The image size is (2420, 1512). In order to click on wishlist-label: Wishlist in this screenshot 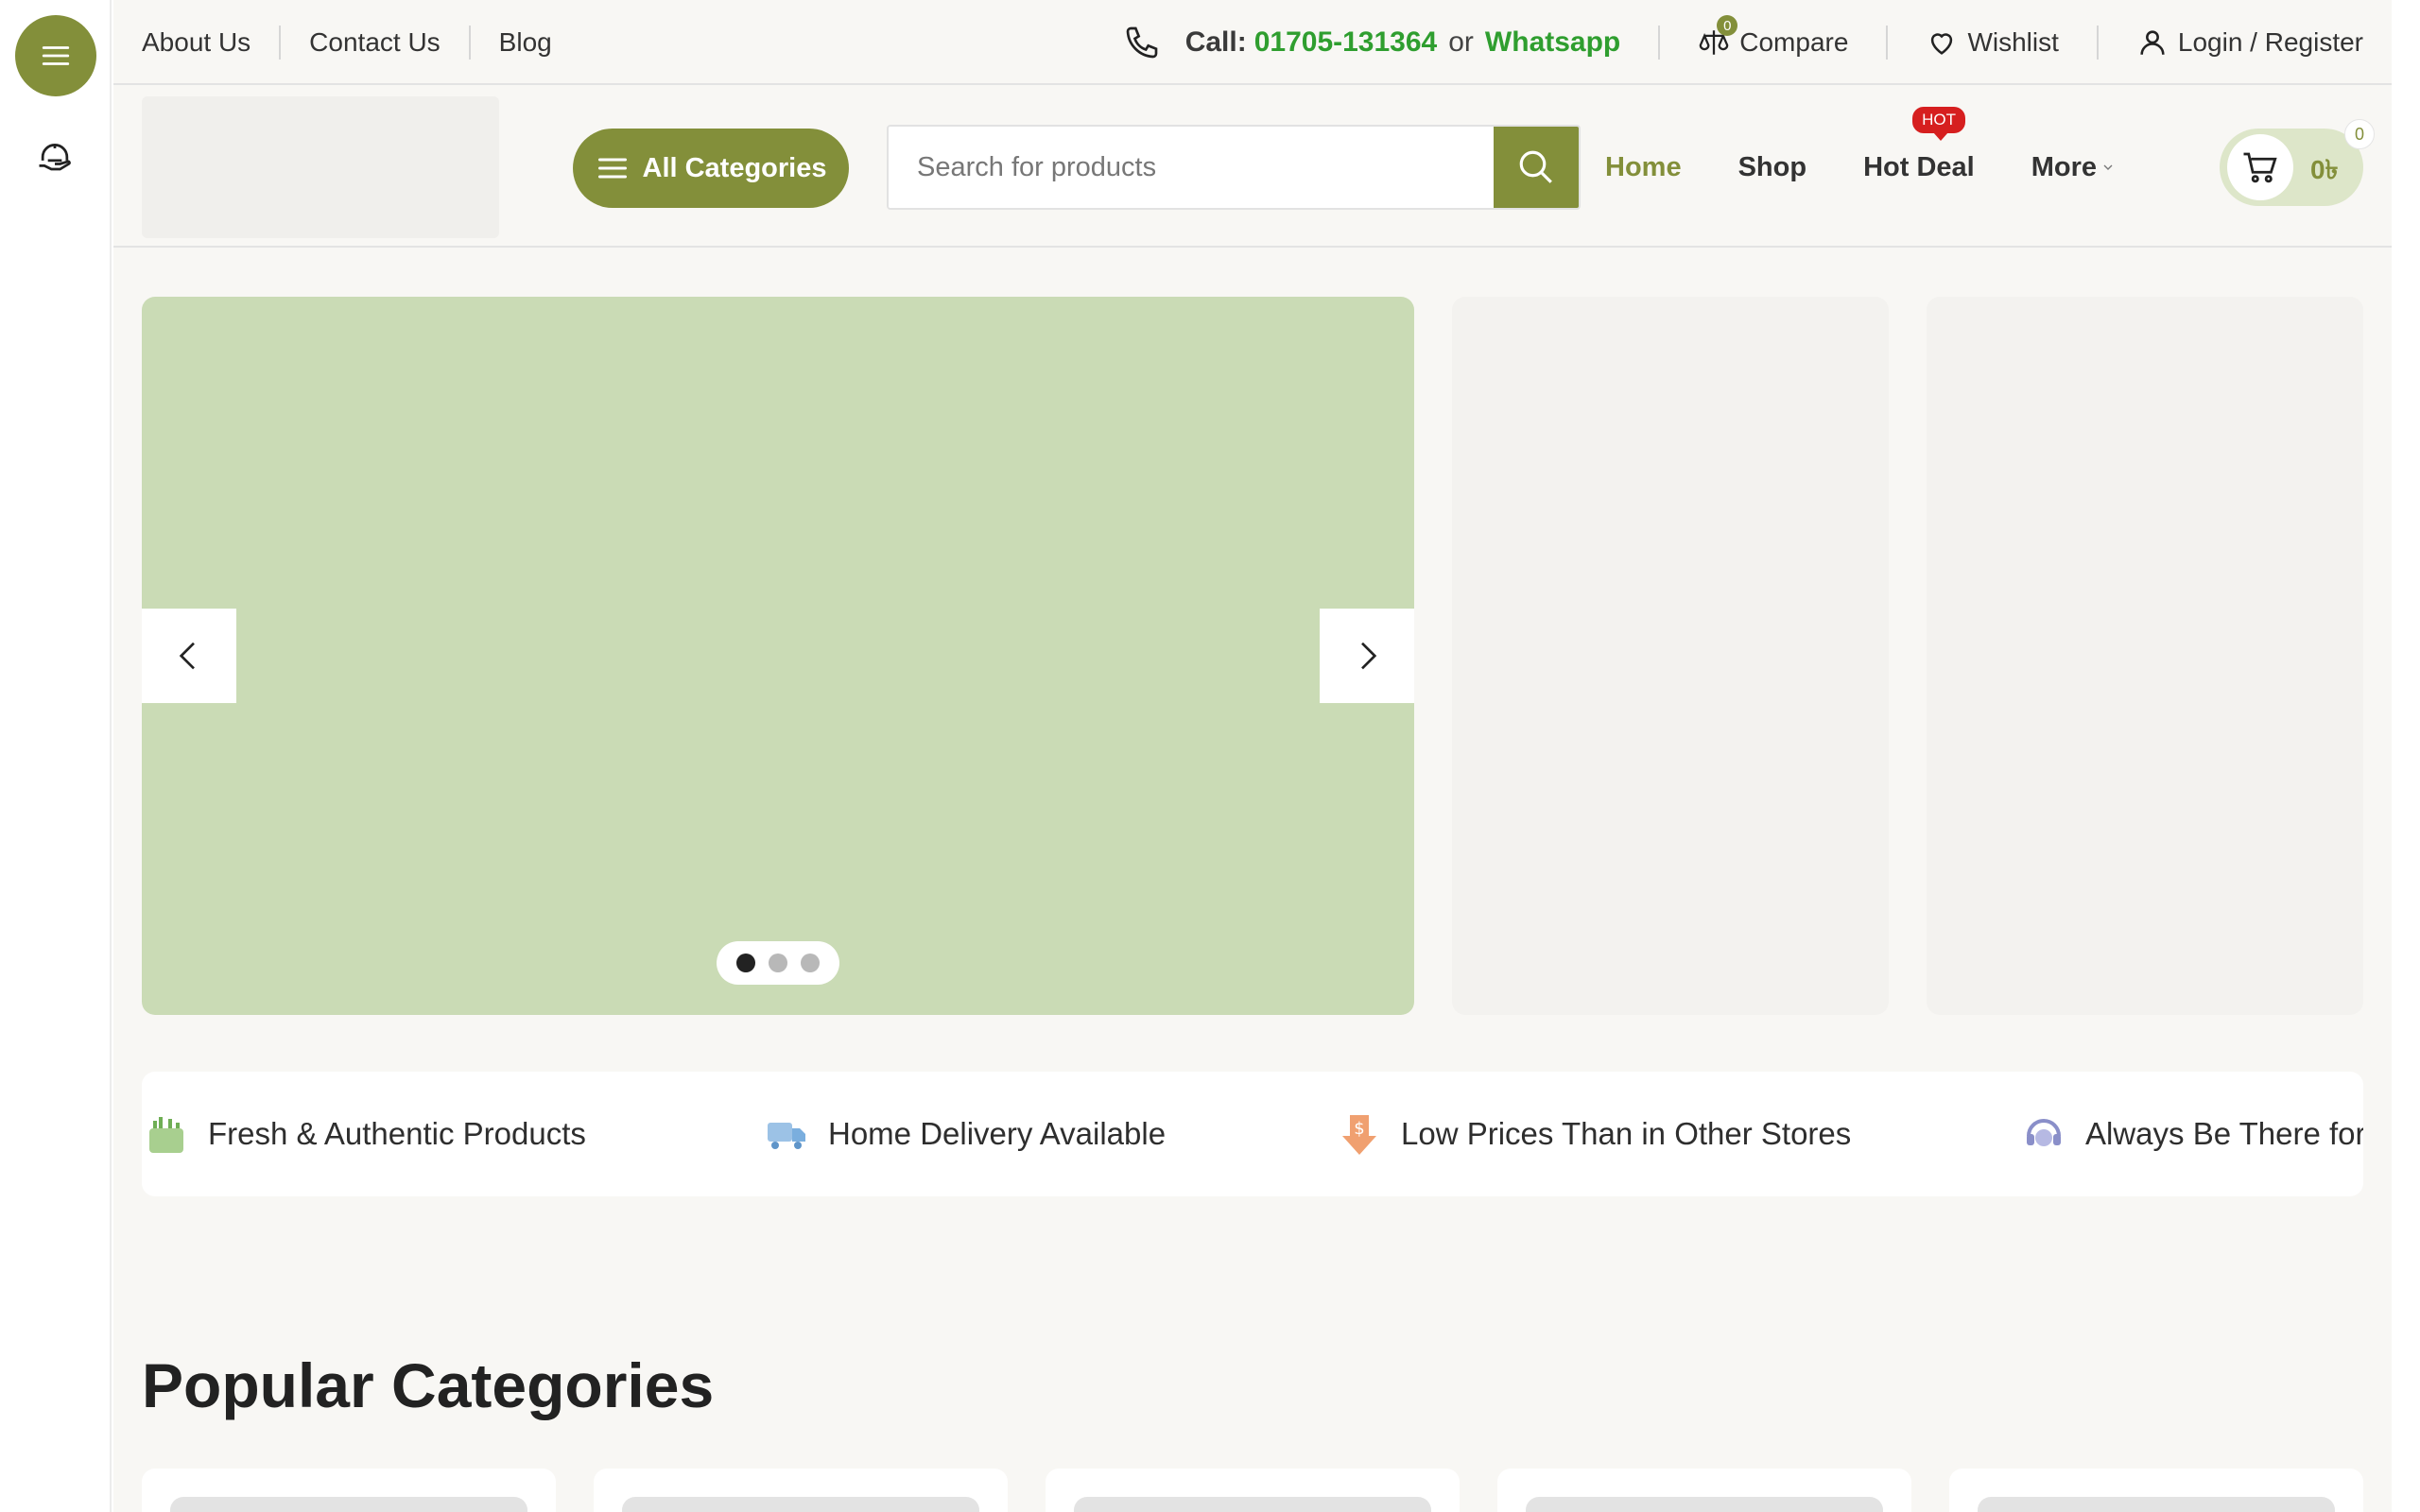, I will do `click(2013, 42)`.